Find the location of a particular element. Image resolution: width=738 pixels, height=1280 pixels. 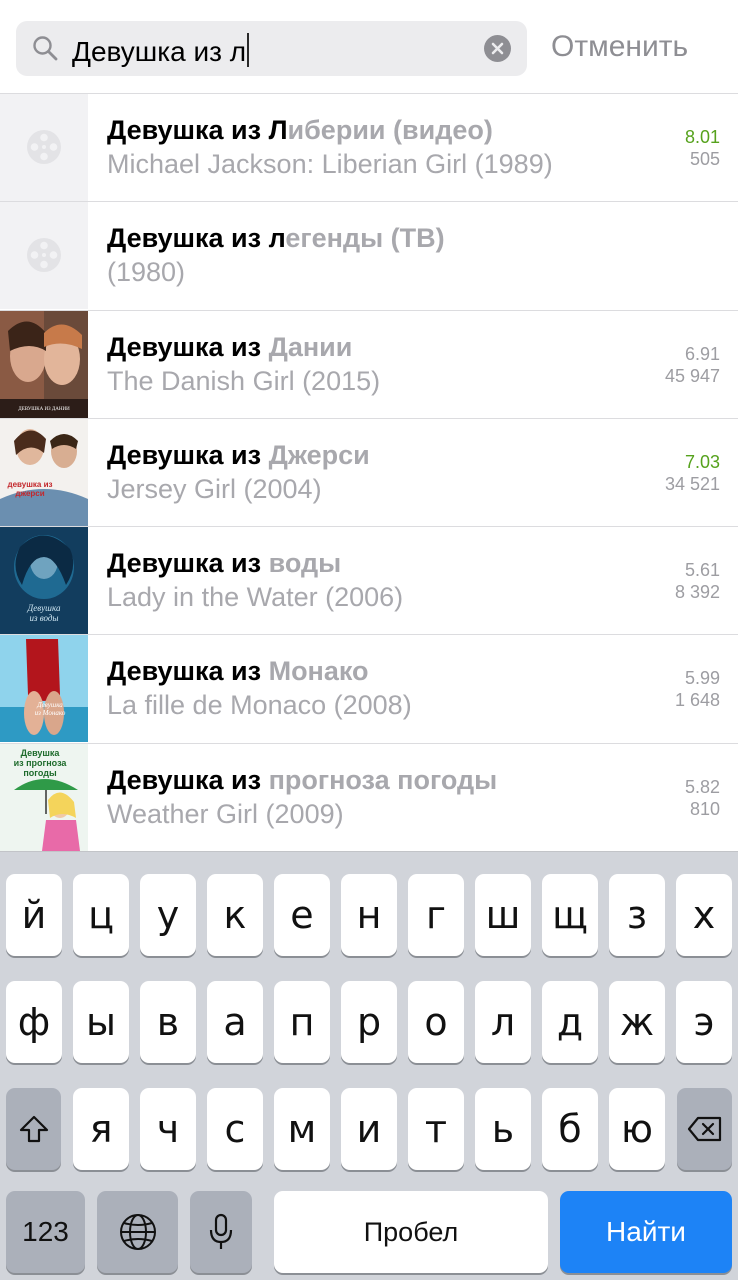

search-field: Девушка из л is located at coordinates (271, 48).